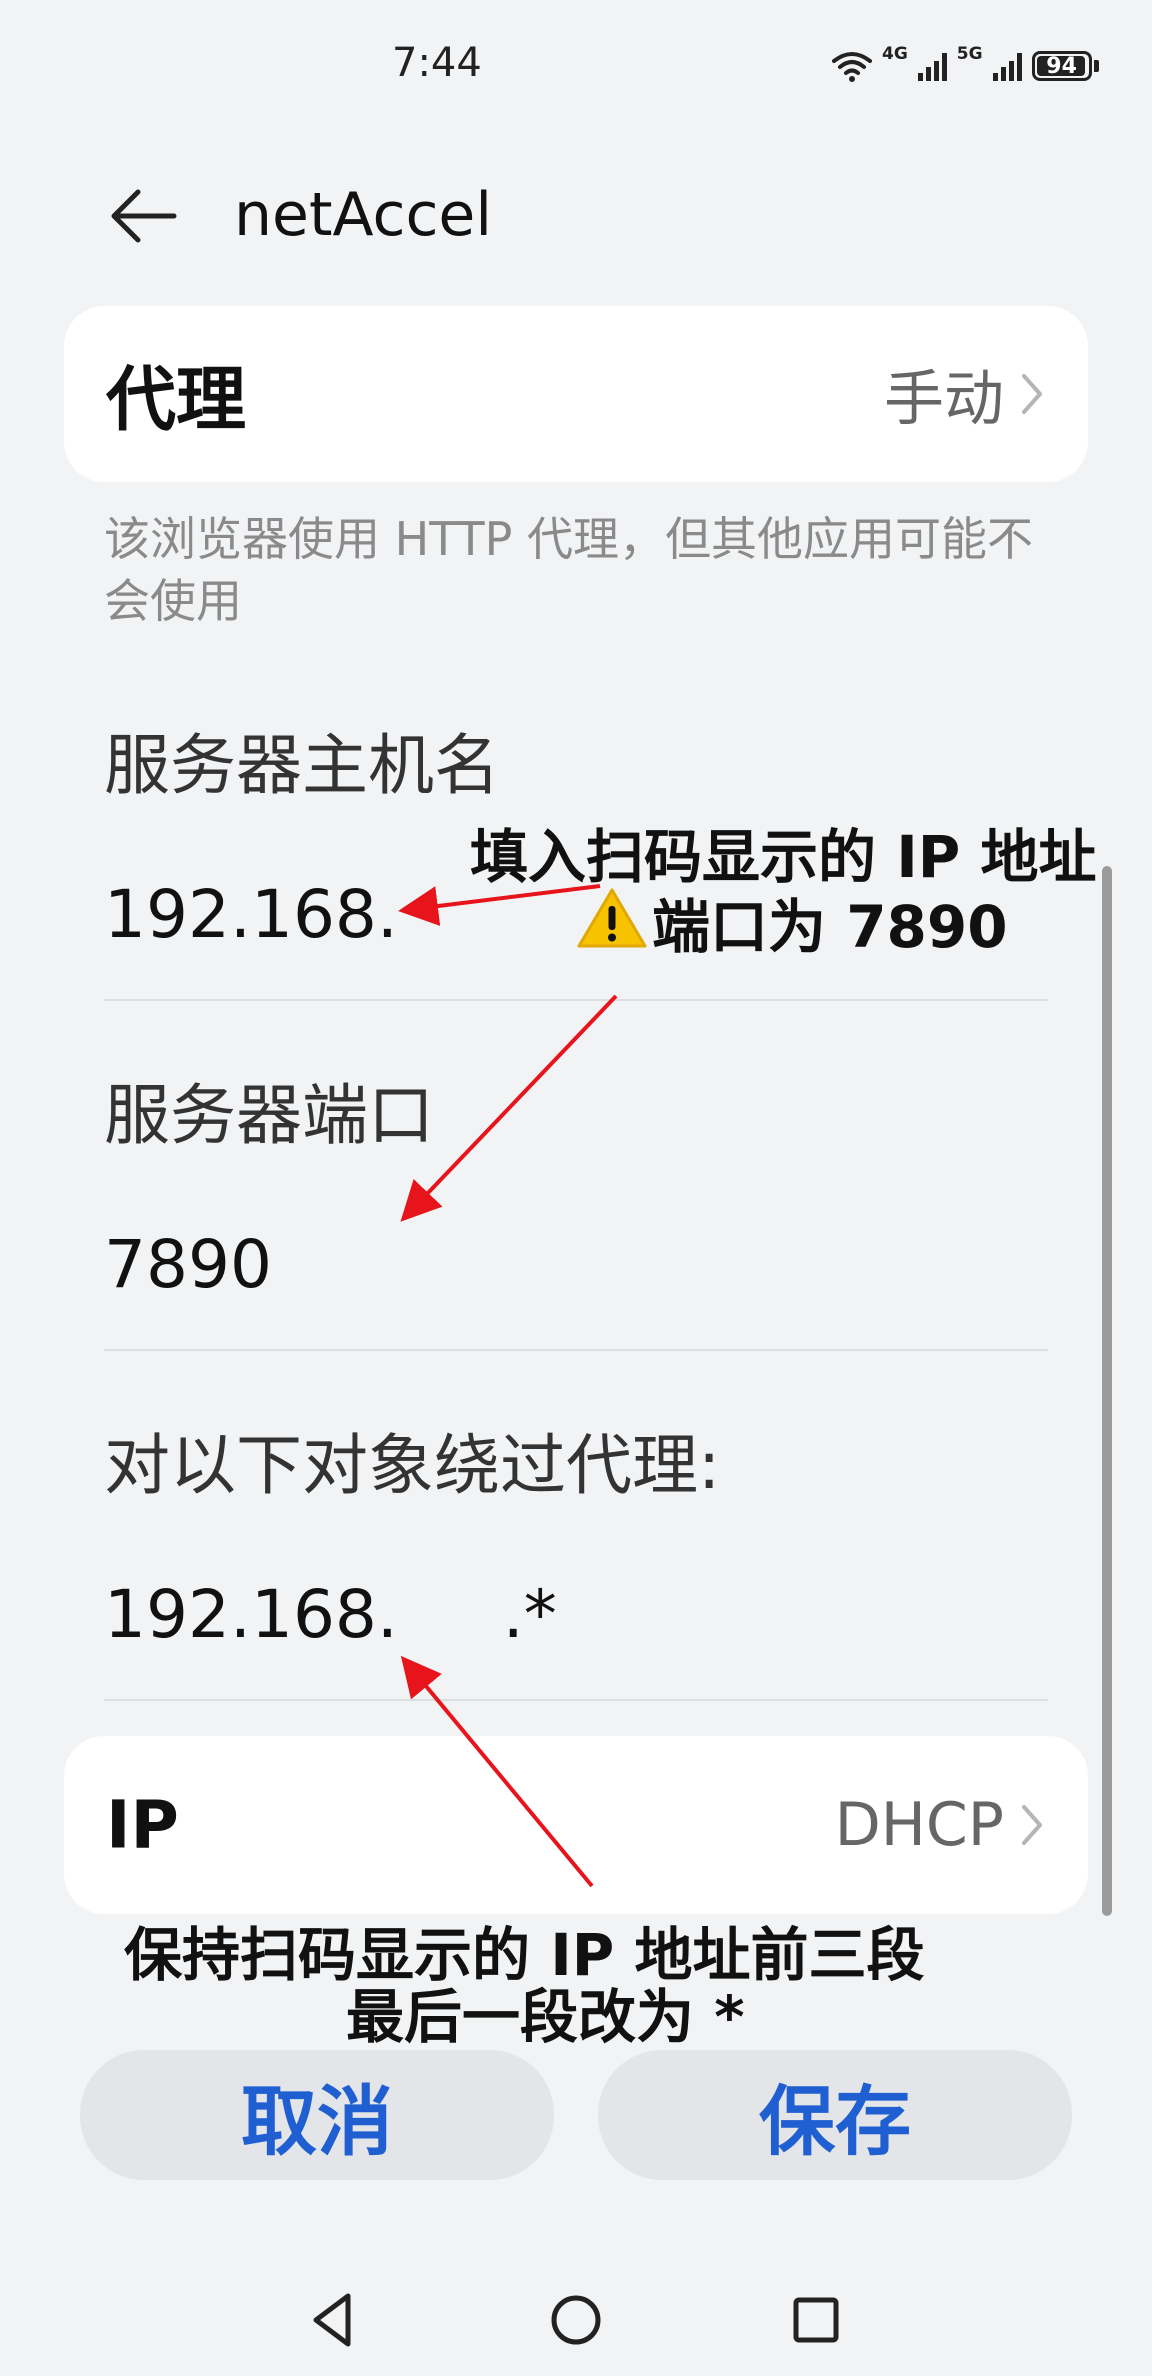  Describe the element at coordinates (363, 215) in the screenshot. I see `page-title: netAccel` at that location.